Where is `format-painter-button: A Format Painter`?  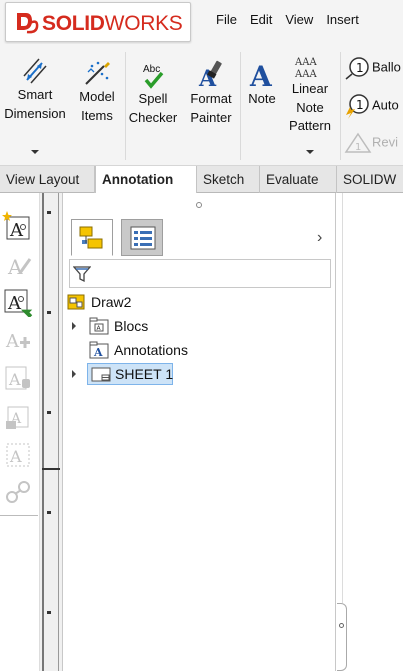
format-painter-button: A Format Painter is located at coordinates (211, 92).